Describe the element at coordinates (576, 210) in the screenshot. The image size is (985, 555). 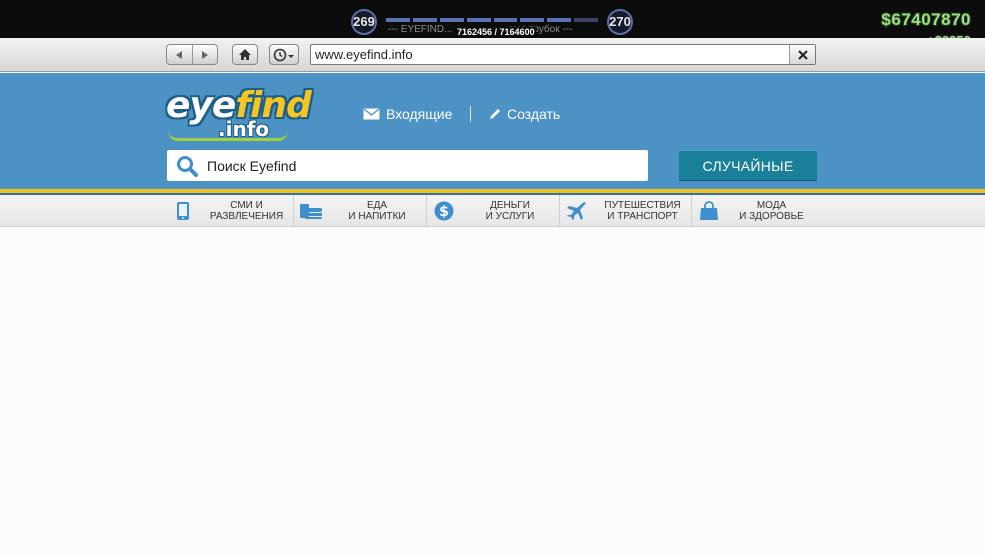
I see `airplane-icon` at that location.